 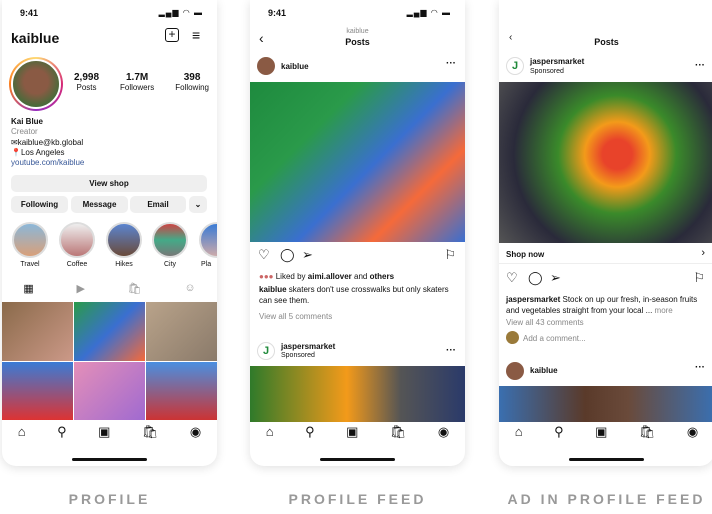 What do you see at coordinates (158, 204) in the screenshot?
I see `email-button: Email` at bounding box center [158, 204].